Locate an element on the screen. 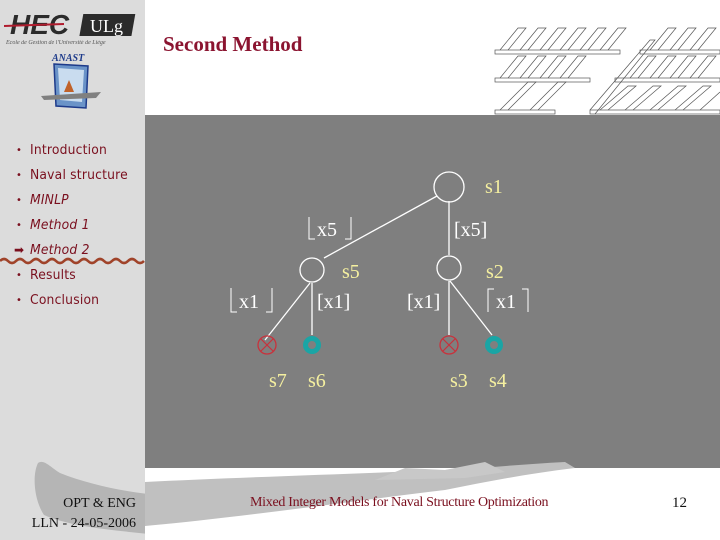  edge-label-s5-s7: x1 is located at coordinates (251, 300).